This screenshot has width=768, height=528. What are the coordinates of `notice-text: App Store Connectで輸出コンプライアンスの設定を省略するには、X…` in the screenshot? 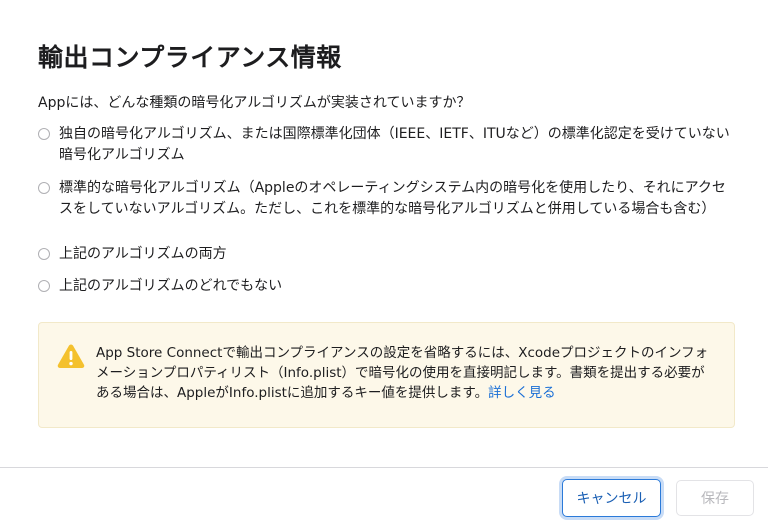 It's located at (407, 373).